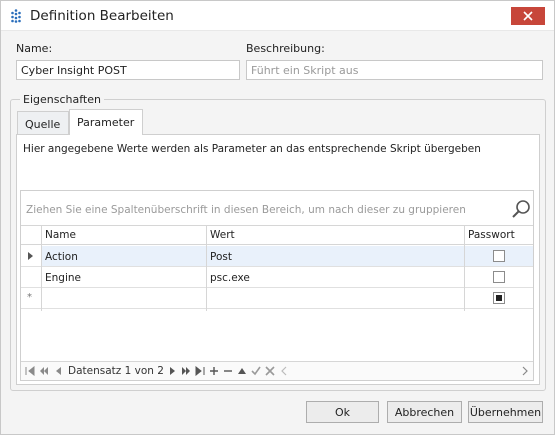  I want to click on edit-record-icon, so click(242, 371).